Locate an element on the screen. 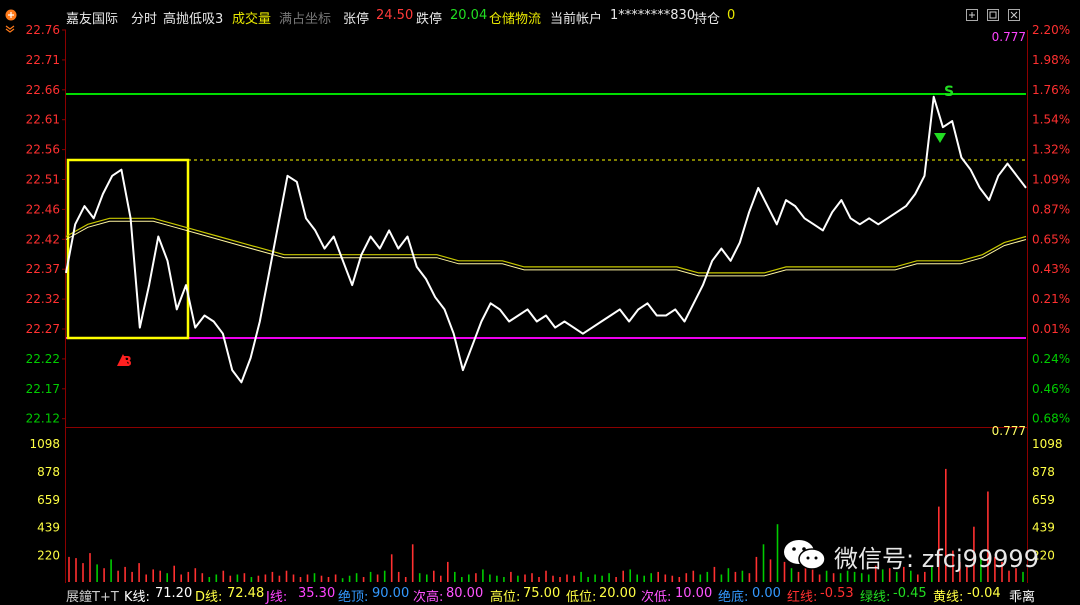 The width and height of the screenshot is (1080, 605). range-box-rect is located at coordinates (128, 249).